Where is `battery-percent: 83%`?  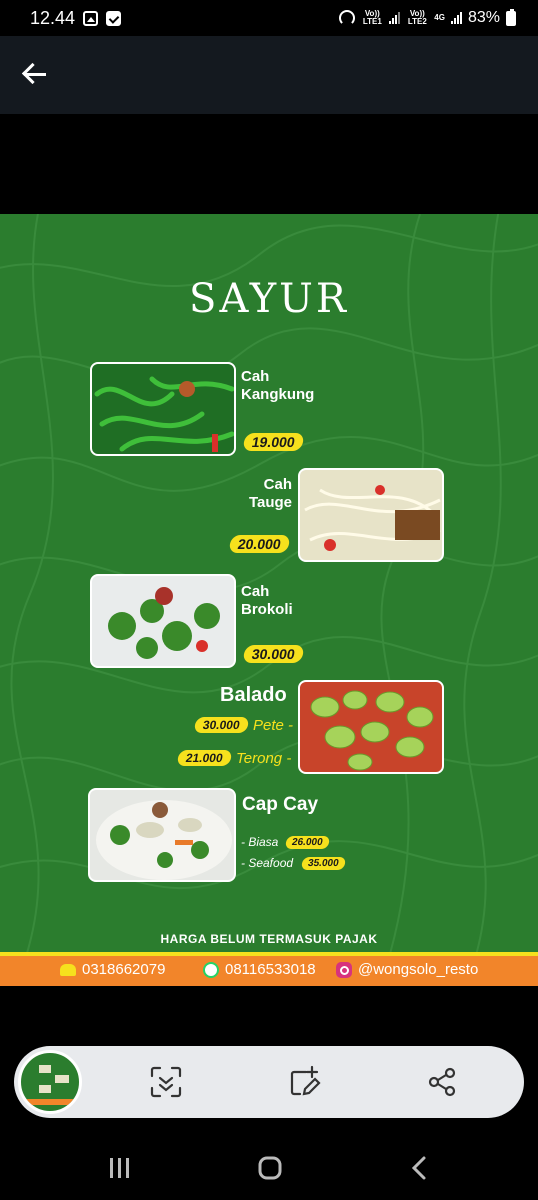
battery-percent: 83% is located at coordinates (483, 17).